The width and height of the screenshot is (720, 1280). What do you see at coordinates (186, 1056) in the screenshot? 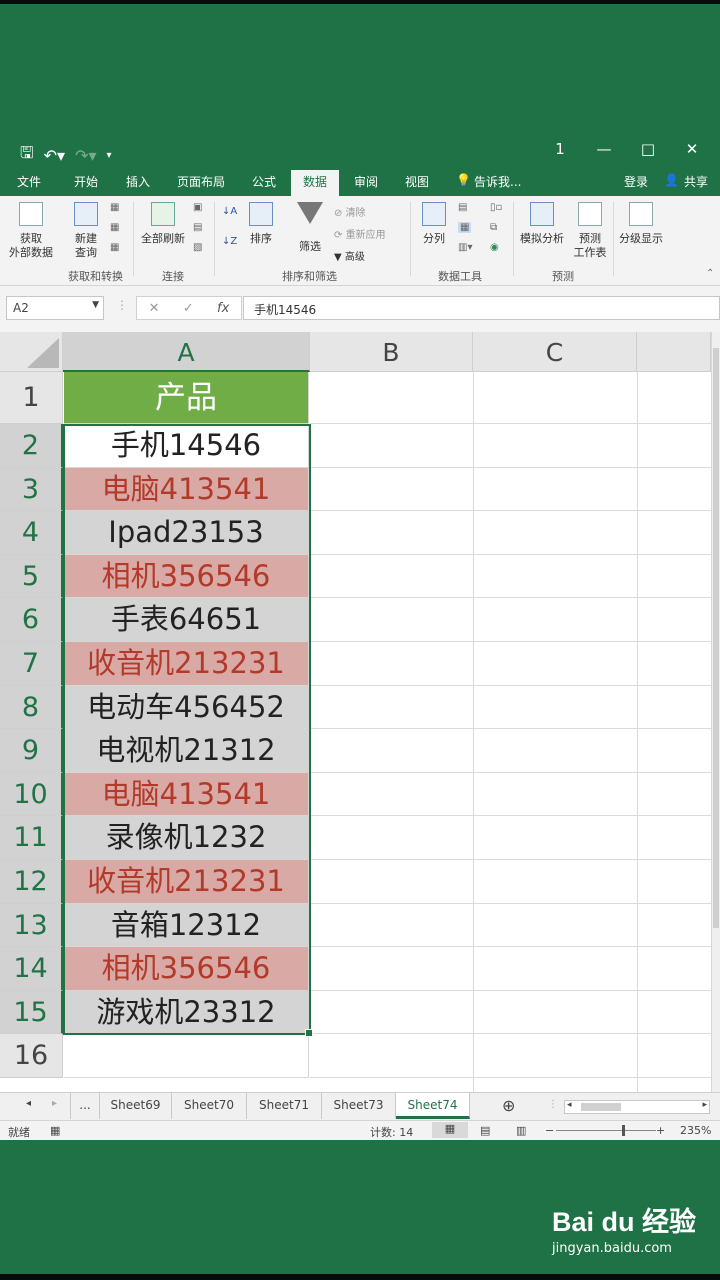
I see `table-cell` at bounding box center [186, 1056].